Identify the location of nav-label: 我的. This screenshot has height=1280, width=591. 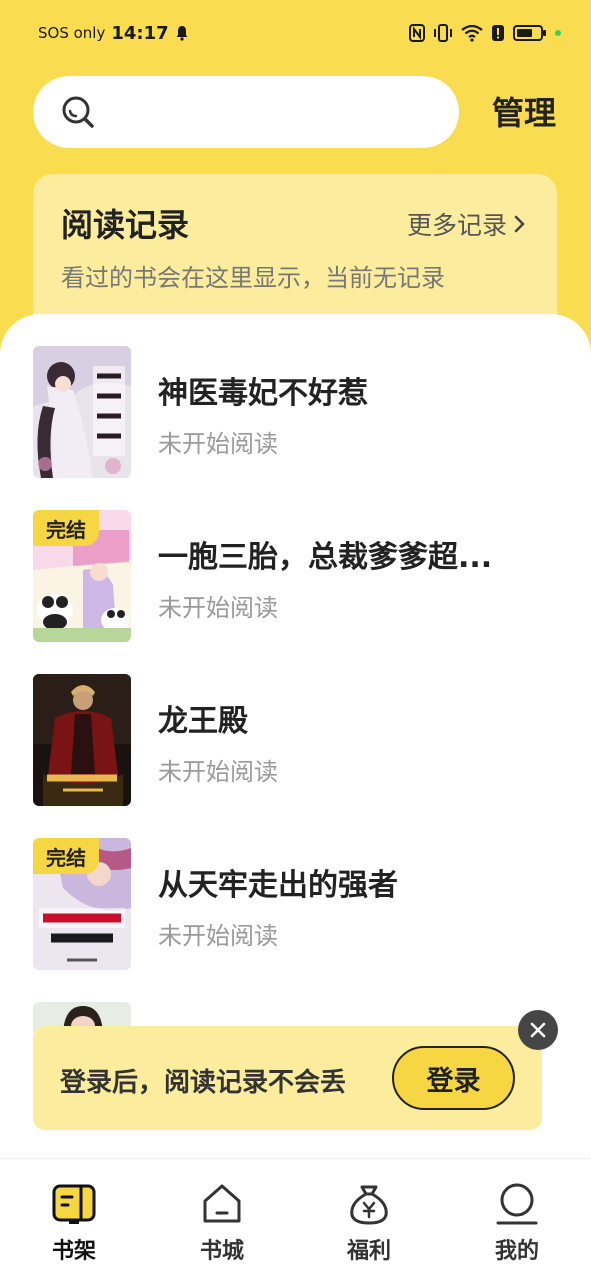
(516, 1251).